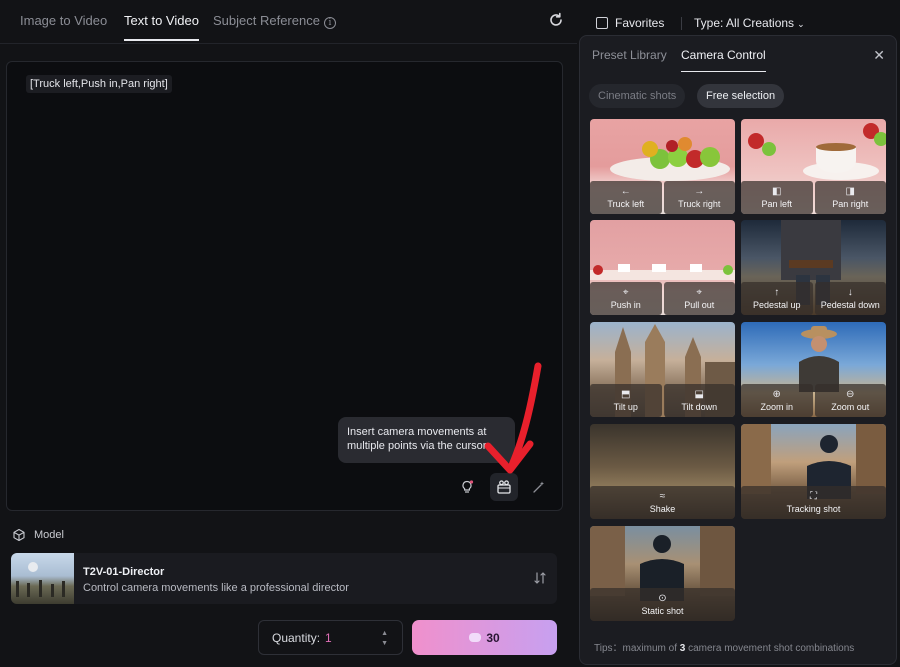 Image resolution: width=900 pixels, height=667 pixels. I want to click on generate-cost: 30, so click(493, 637).